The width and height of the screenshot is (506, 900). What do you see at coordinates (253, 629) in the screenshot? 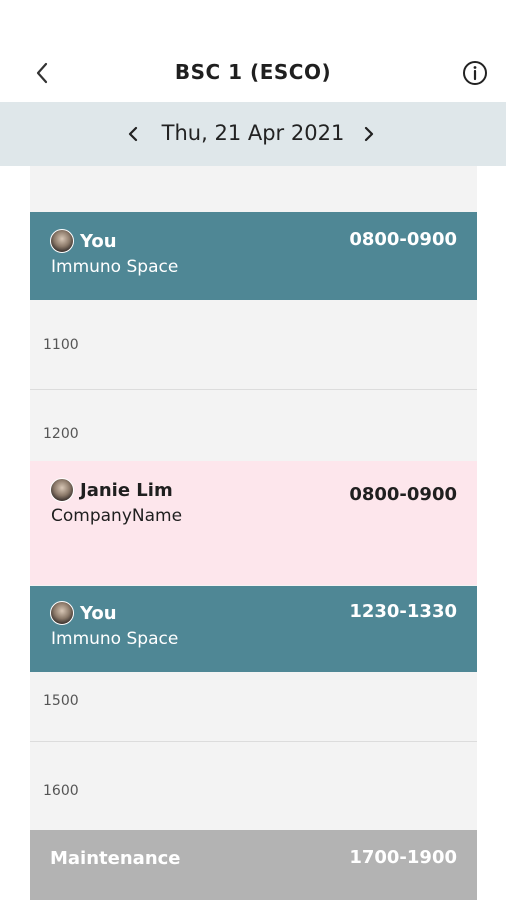
I see `booking-card: You Immuno Space 1230-1330` at bounding box center [253, 629].